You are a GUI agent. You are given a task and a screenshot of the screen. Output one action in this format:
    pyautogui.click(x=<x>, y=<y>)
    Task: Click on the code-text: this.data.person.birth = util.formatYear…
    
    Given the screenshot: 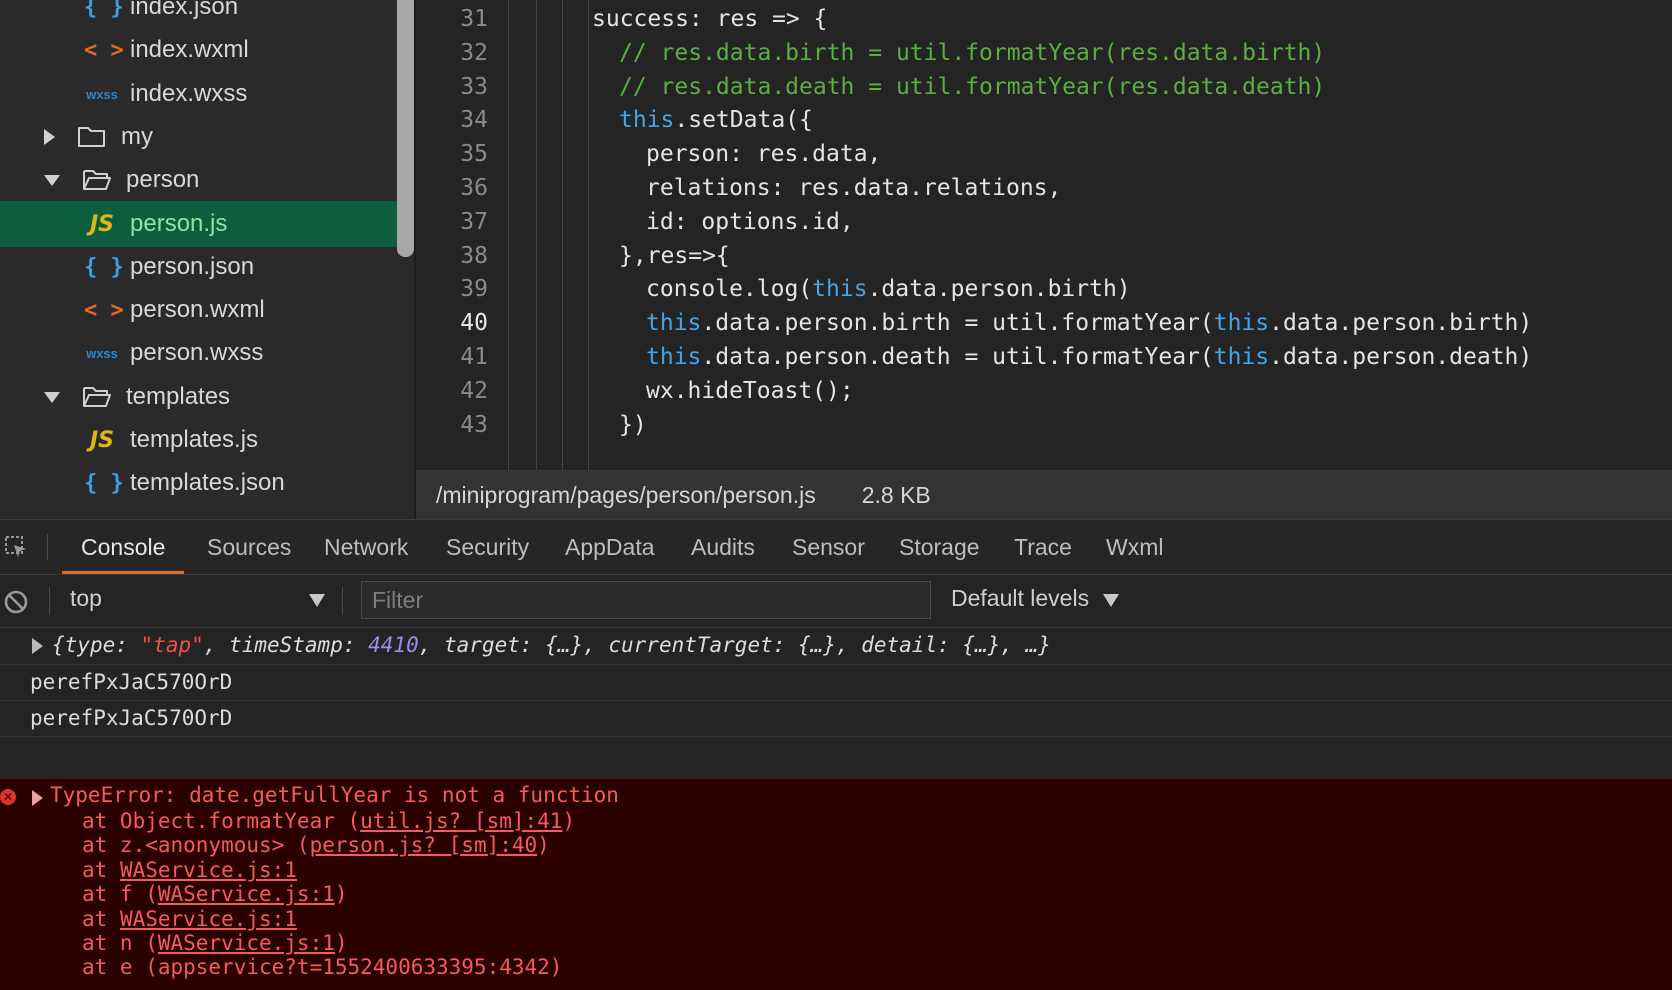 What is the action you would take?
    pyautogui.click(x=1089, y=323)
    